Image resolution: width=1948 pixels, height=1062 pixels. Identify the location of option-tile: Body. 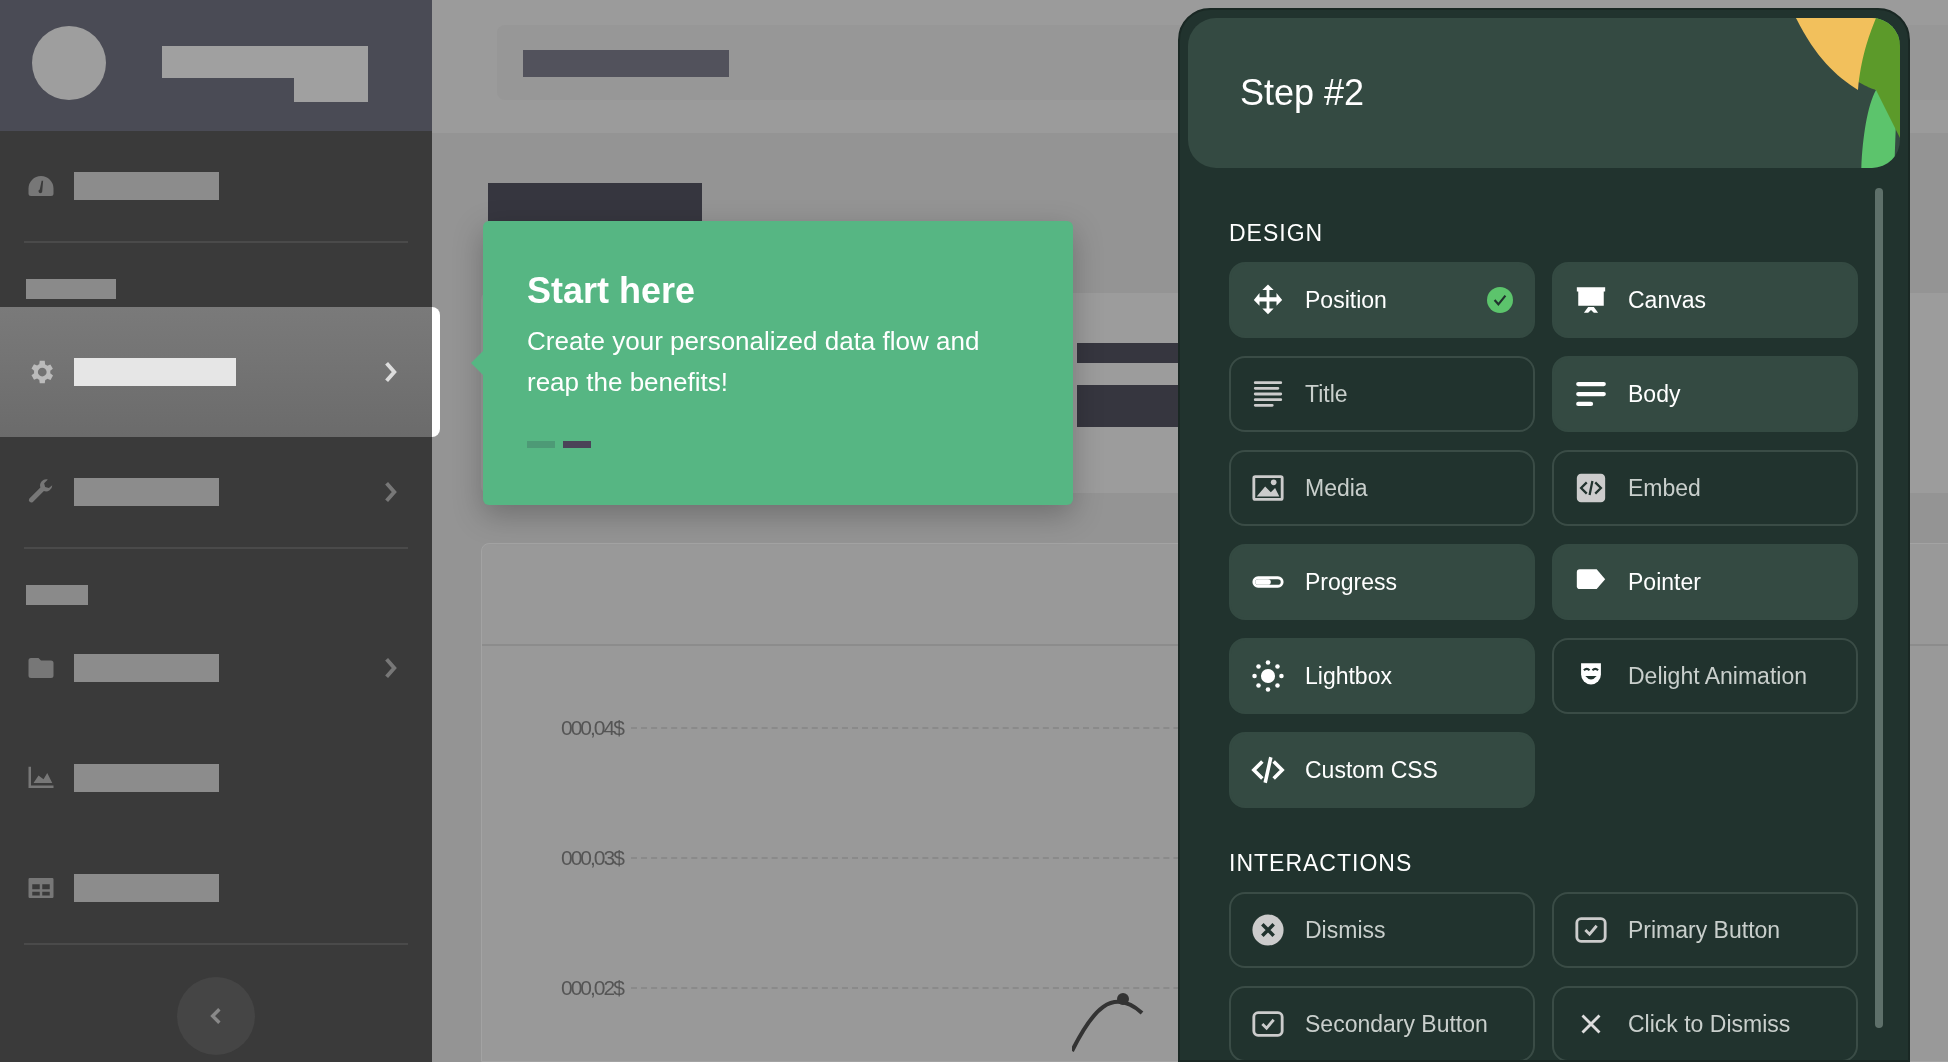
(1705, 394).